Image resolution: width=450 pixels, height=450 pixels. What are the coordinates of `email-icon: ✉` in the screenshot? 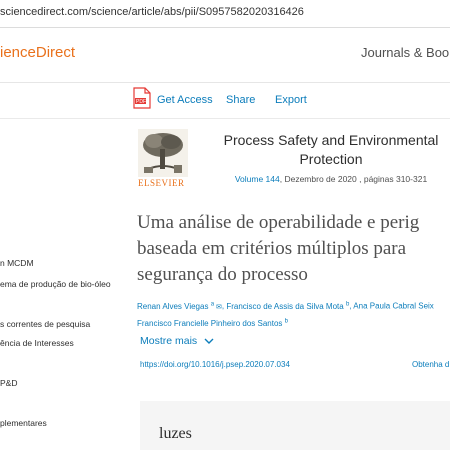 It's located at (218, 307).